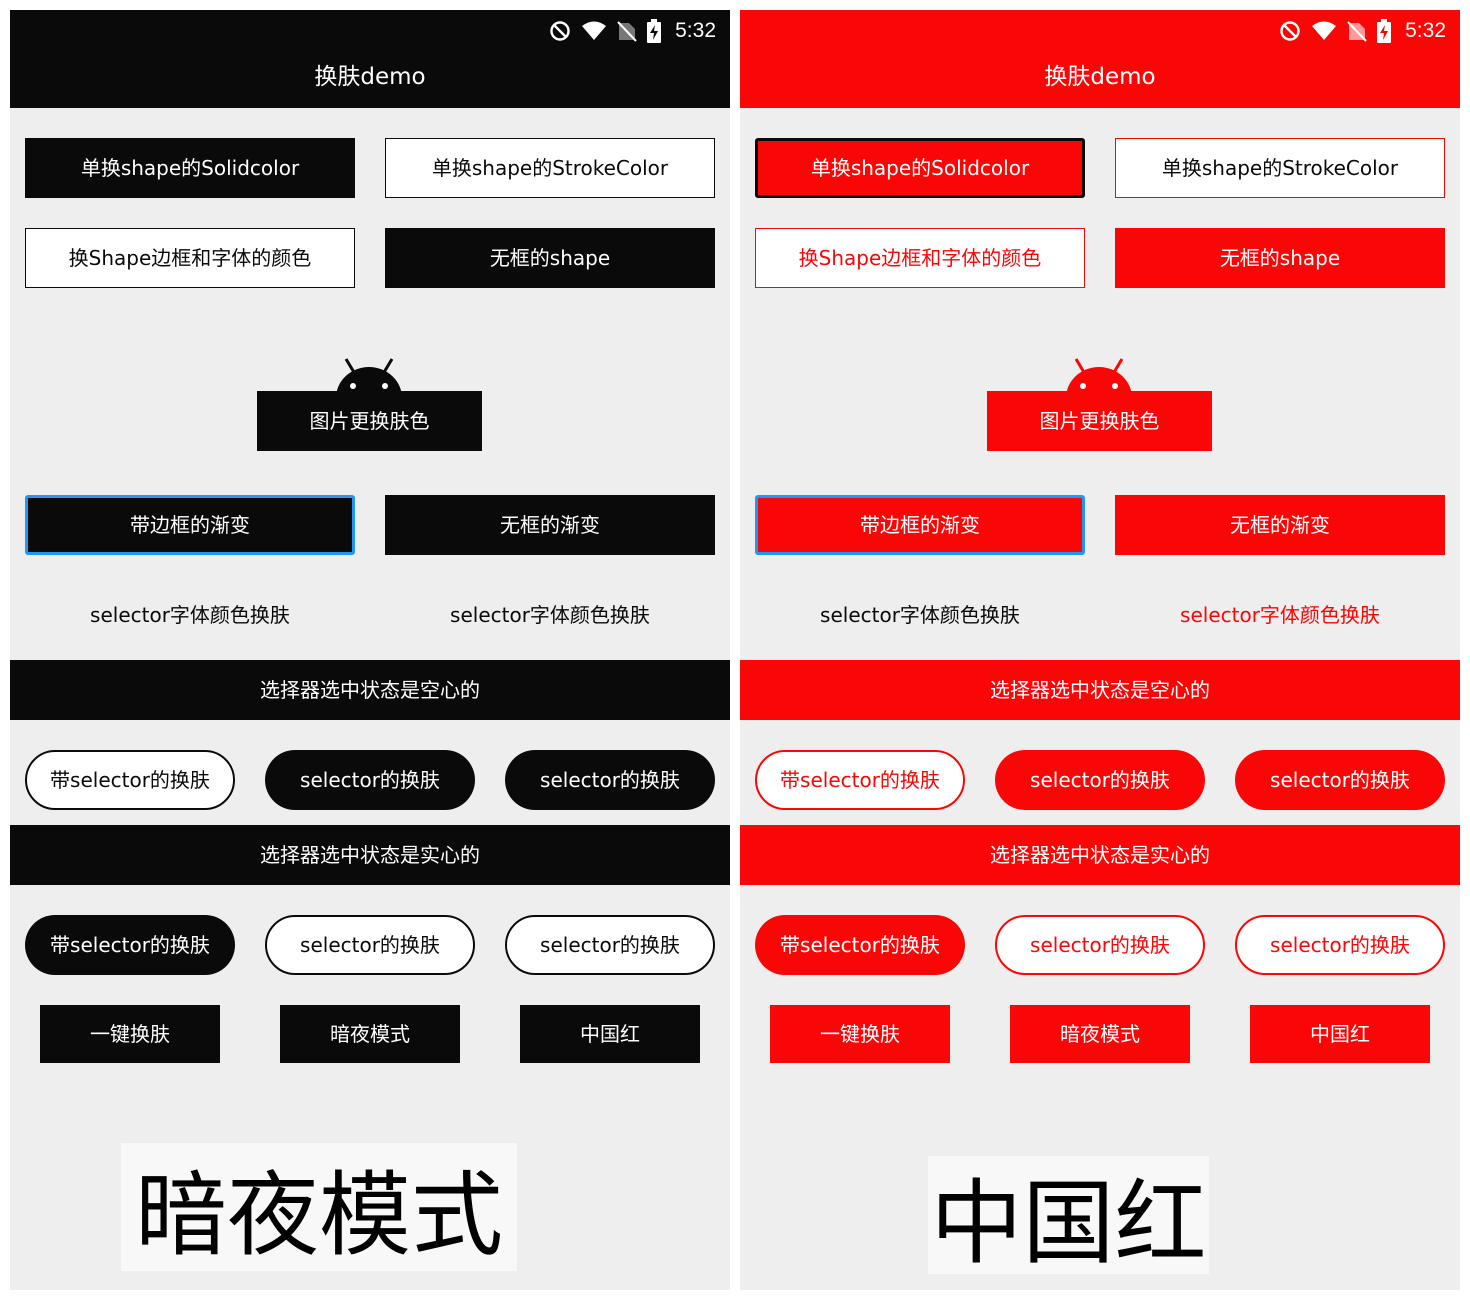  I want to click on china-red-caption: 中国红, so click(1068, 1216).